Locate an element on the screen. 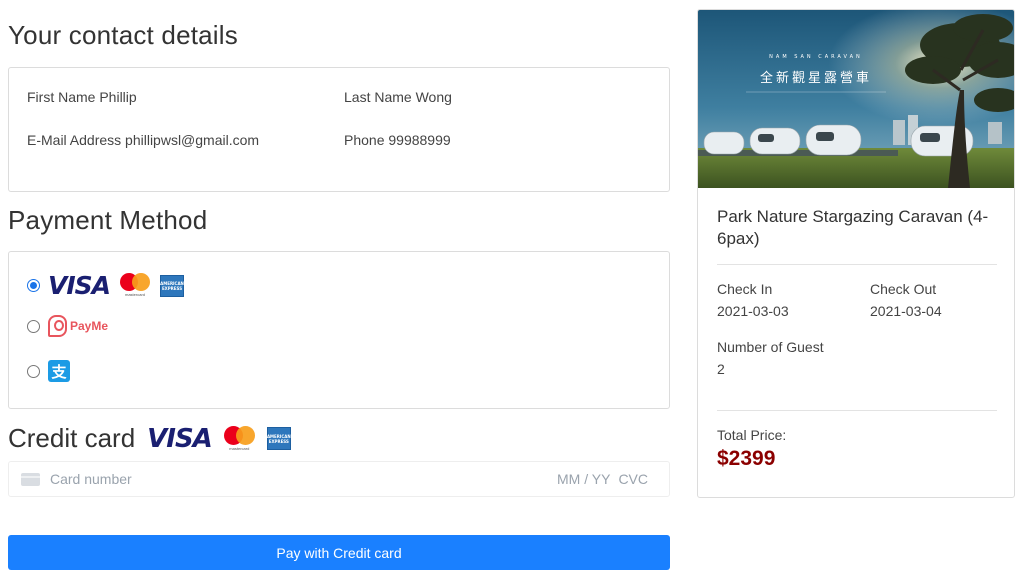 The image size is (1024, 586). email-field: E-Mail Address phillipwsl@gmail.com is located at coordinates (143, 140).